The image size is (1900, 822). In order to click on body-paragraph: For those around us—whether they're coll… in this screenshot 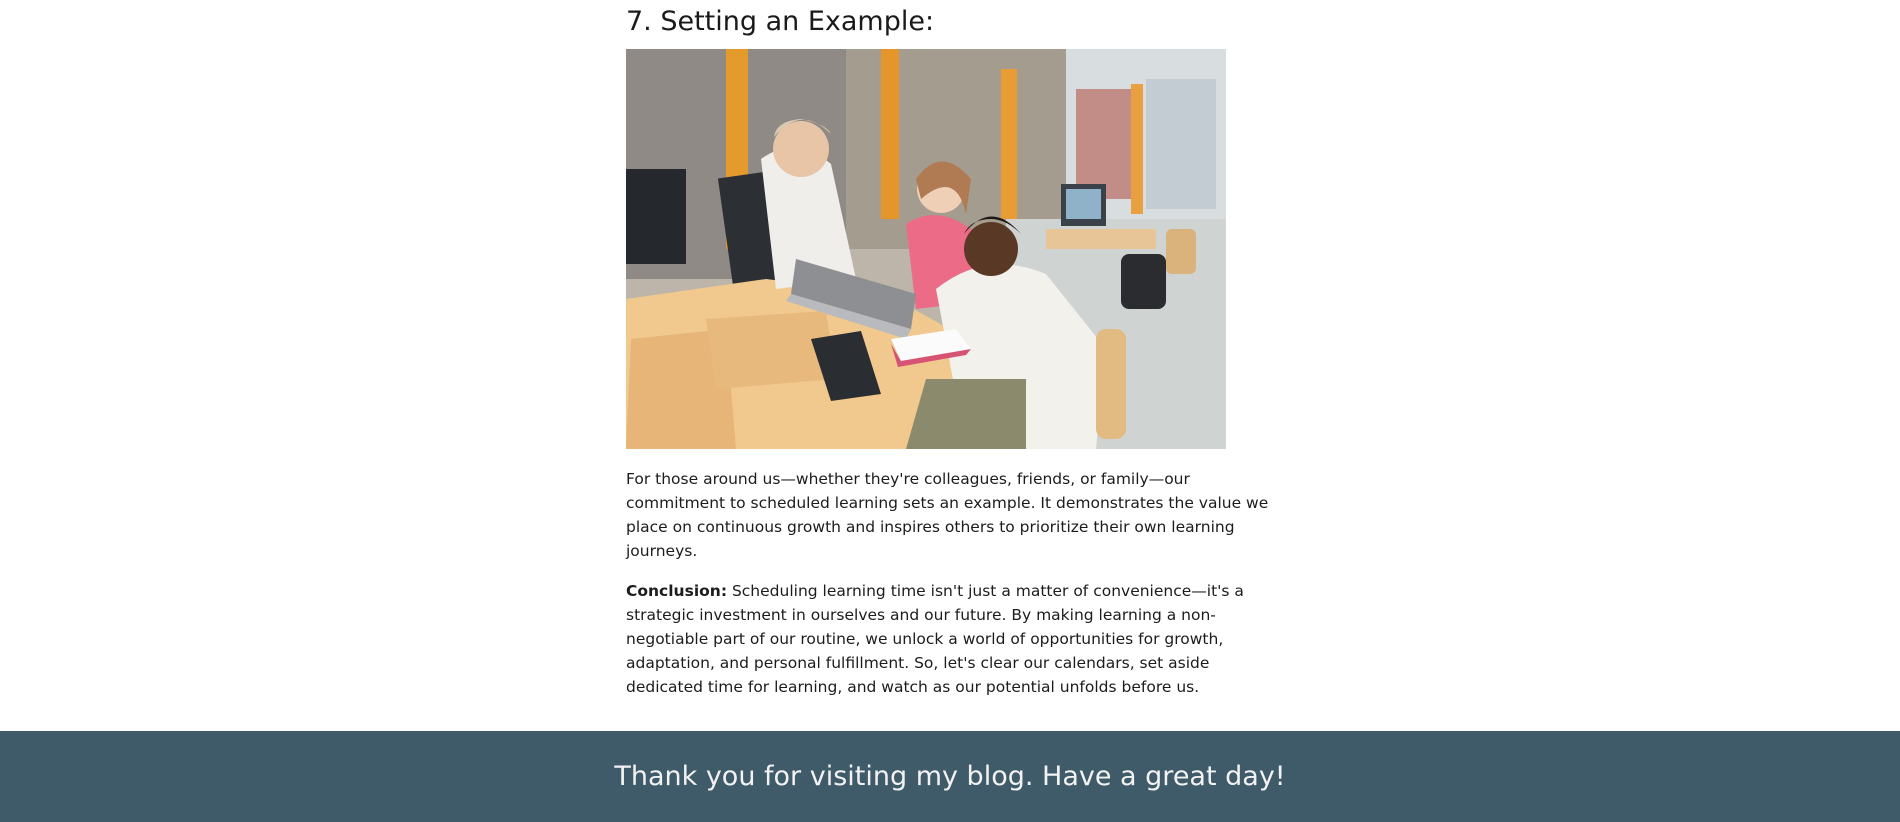, I will do `click(947, 515)`.